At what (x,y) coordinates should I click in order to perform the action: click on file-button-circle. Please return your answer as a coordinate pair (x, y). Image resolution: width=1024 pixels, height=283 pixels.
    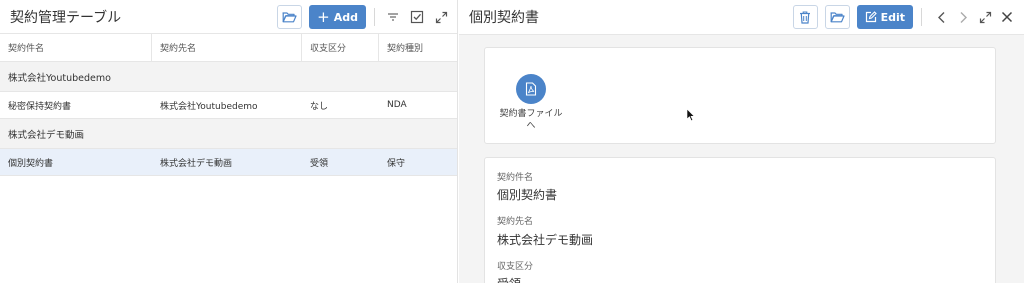
    Looking at the image, I should click on (531, 89).